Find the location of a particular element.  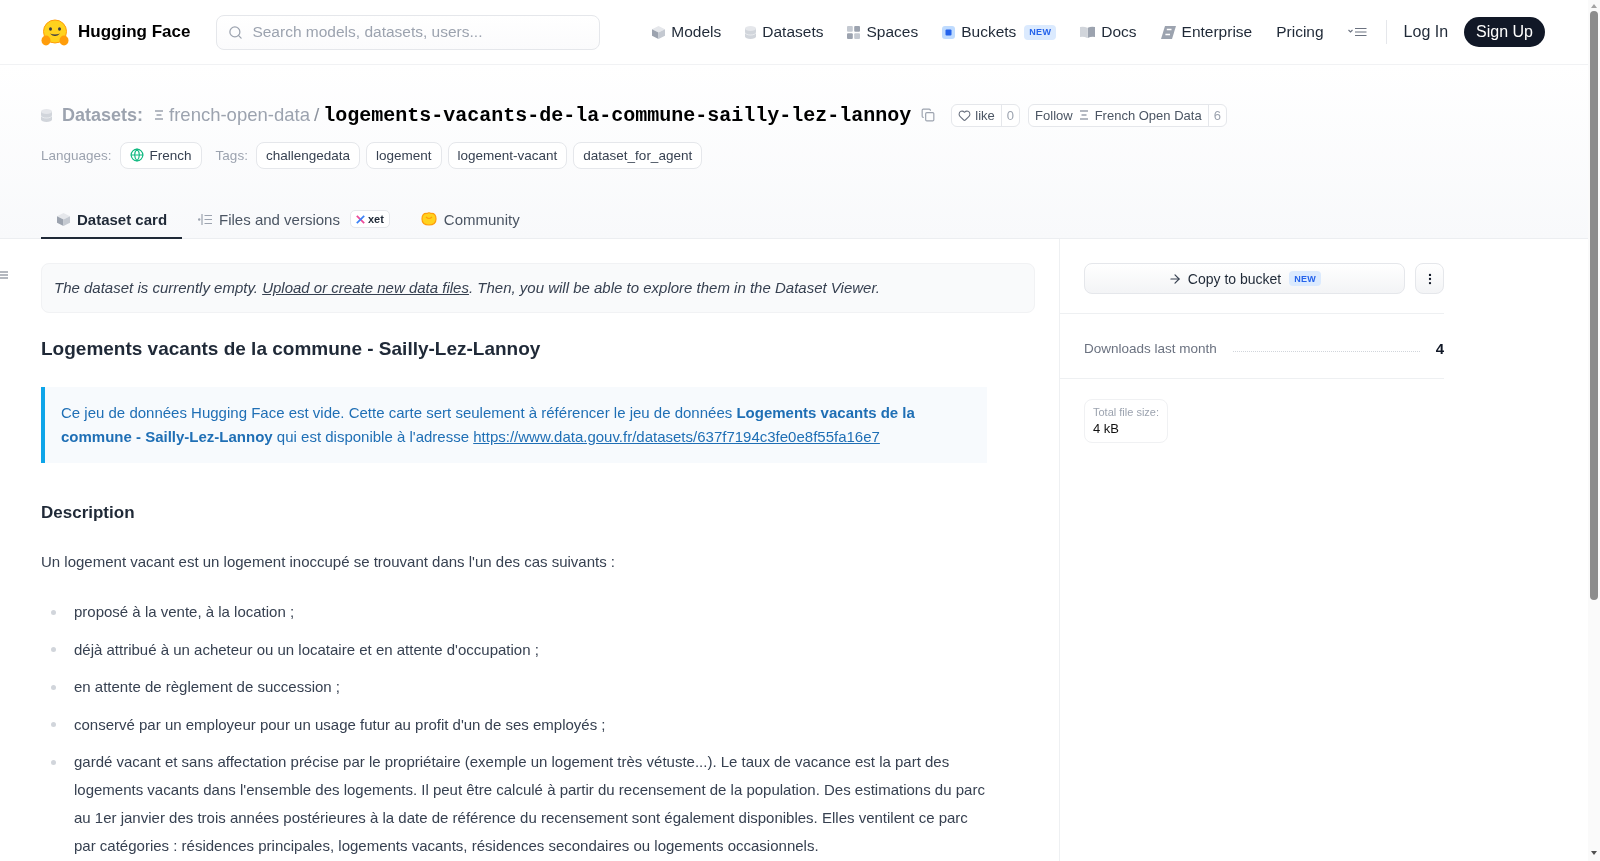

language-tag: French is located at coordinates (160, 155).